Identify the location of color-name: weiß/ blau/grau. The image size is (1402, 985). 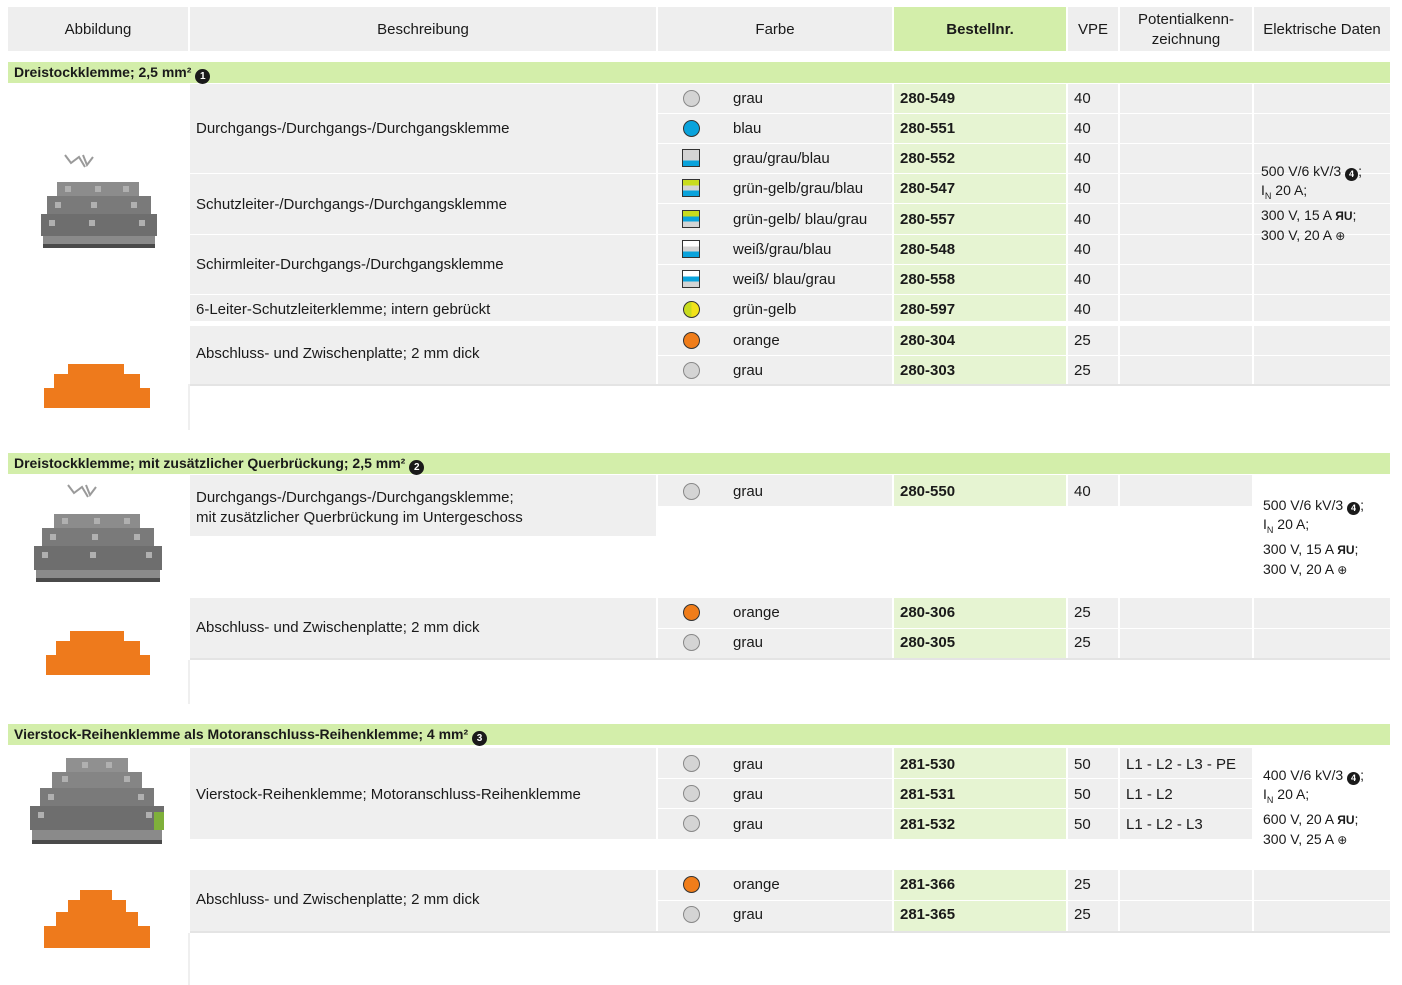
(784, 279).